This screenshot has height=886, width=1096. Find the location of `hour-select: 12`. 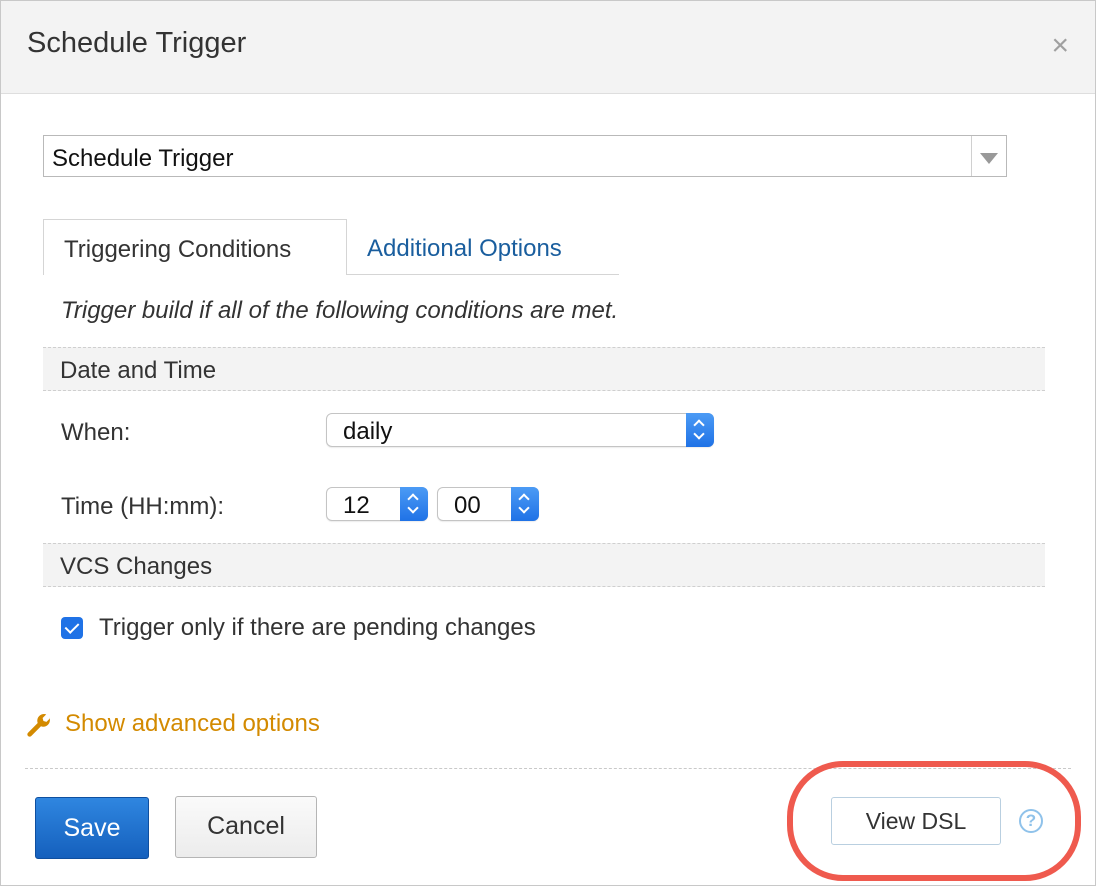

hour-select: 12 is located at coordinates (377, 504).